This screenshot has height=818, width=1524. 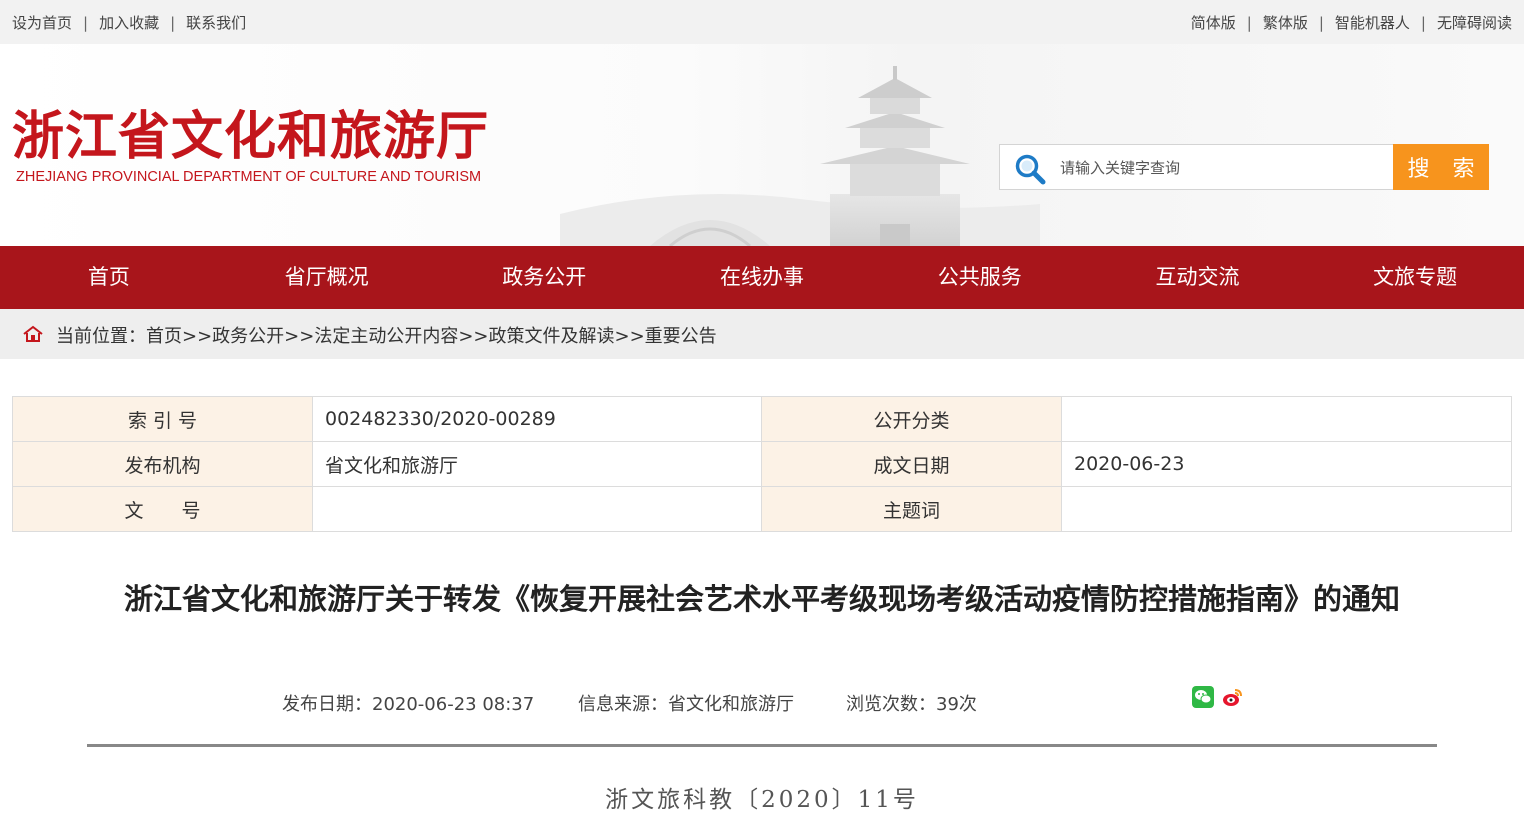 What do you see at coordinates (1441, 167) in the screenshot?
I see `search-button: 搜 索` at bounding box center [1441, 167].